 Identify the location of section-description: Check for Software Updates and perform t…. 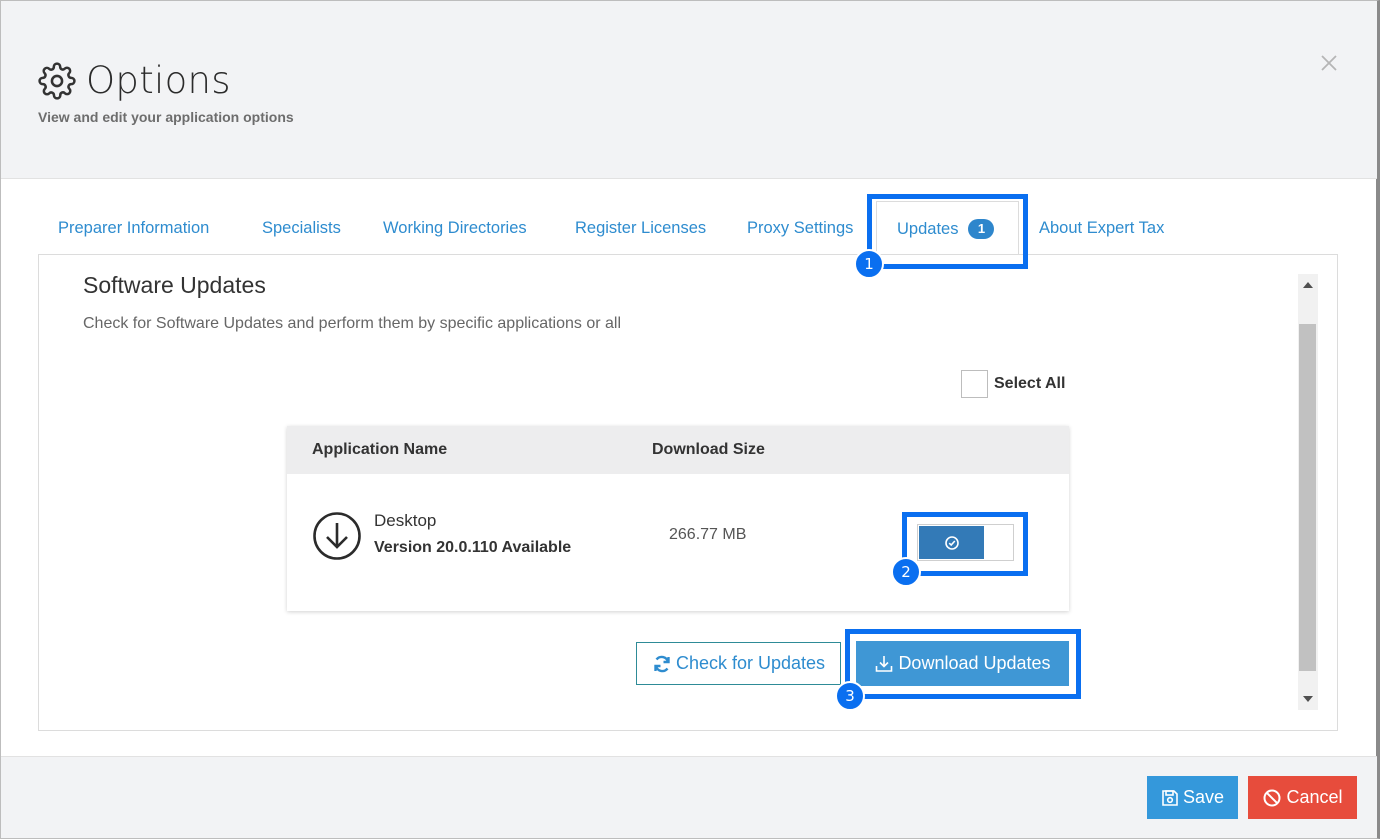
(352, 323).